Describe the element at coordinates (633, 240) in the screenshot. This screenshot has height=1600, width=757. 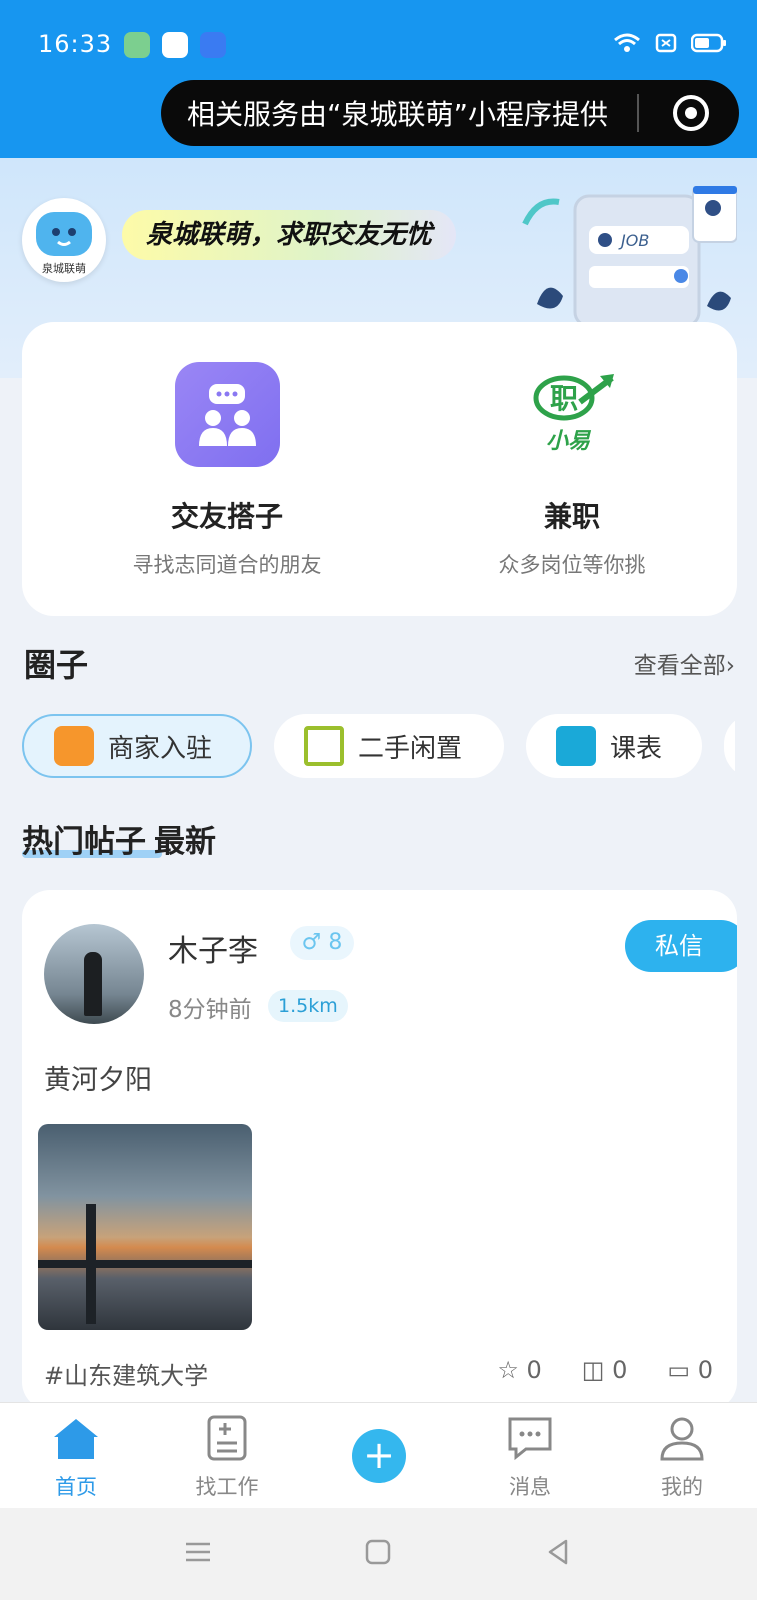
I see `job-label: JOB` at that location.